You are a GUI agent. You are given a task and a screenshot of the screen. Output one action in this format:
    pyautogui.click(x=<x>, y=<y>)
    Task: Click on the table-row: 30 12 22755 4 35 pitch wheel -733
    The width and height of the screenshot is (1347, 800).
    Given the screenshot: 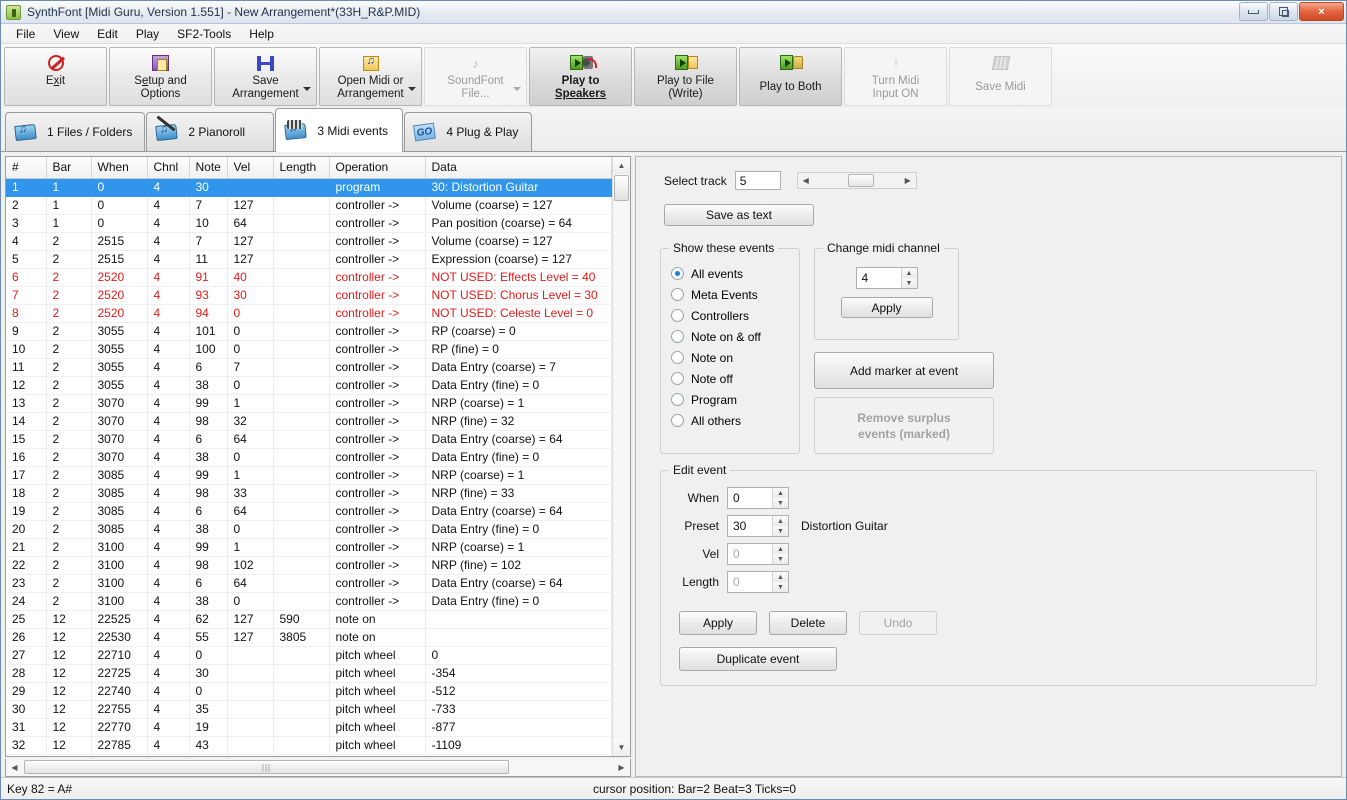 What is the action you would take?
    pyautogui.click(x=309, y=709)
    